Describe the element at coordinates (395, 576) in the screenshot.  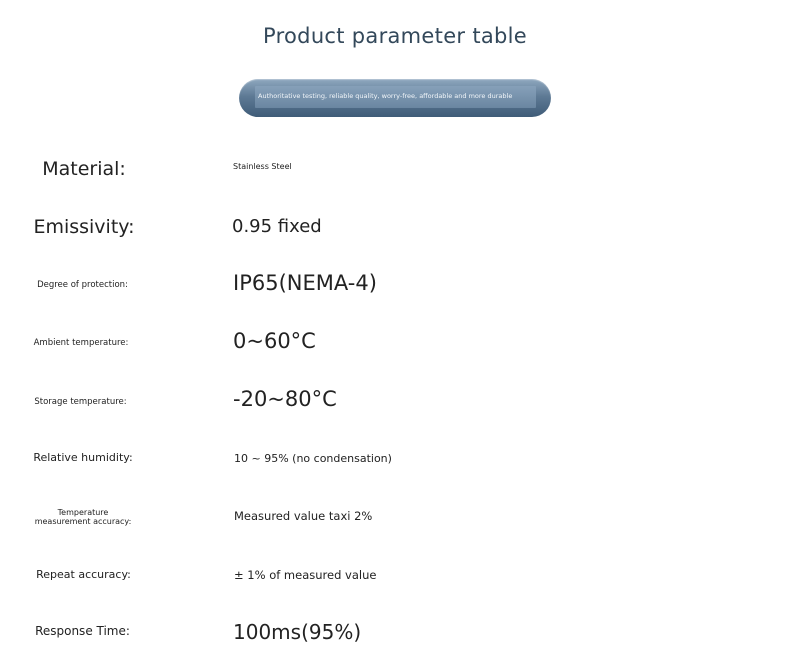
I see `row-repeat-accuracy: Repeat accuracy: ± 1% of measured value` at that location.